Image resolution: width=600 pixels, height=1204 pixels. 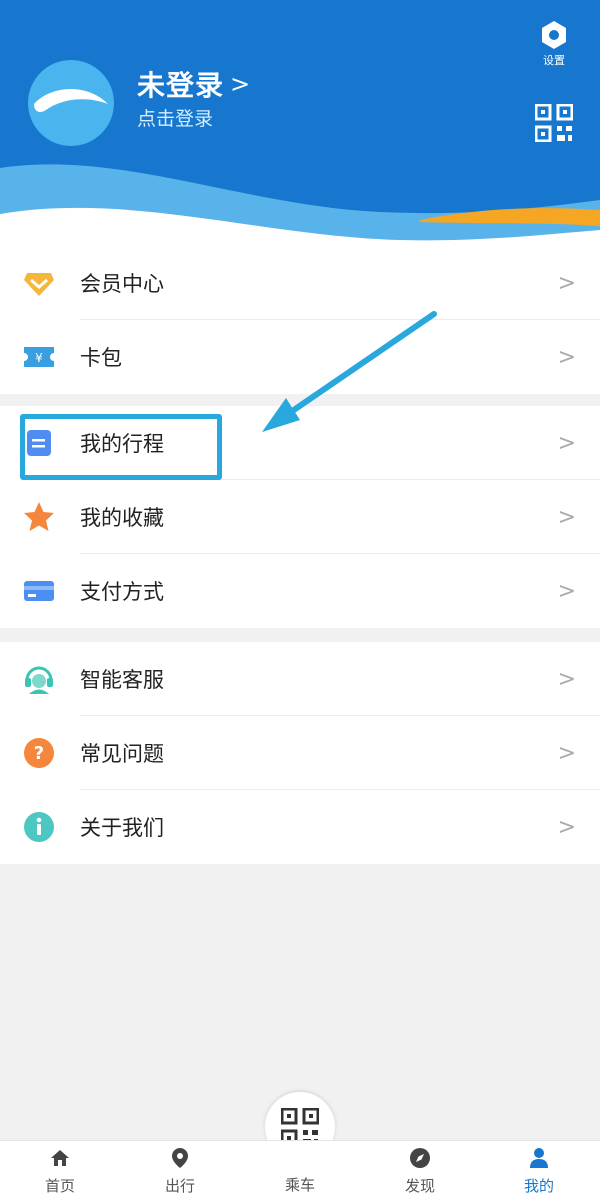 I want to click on menu-item-label: 智能客服, so click(x=122, y=680).